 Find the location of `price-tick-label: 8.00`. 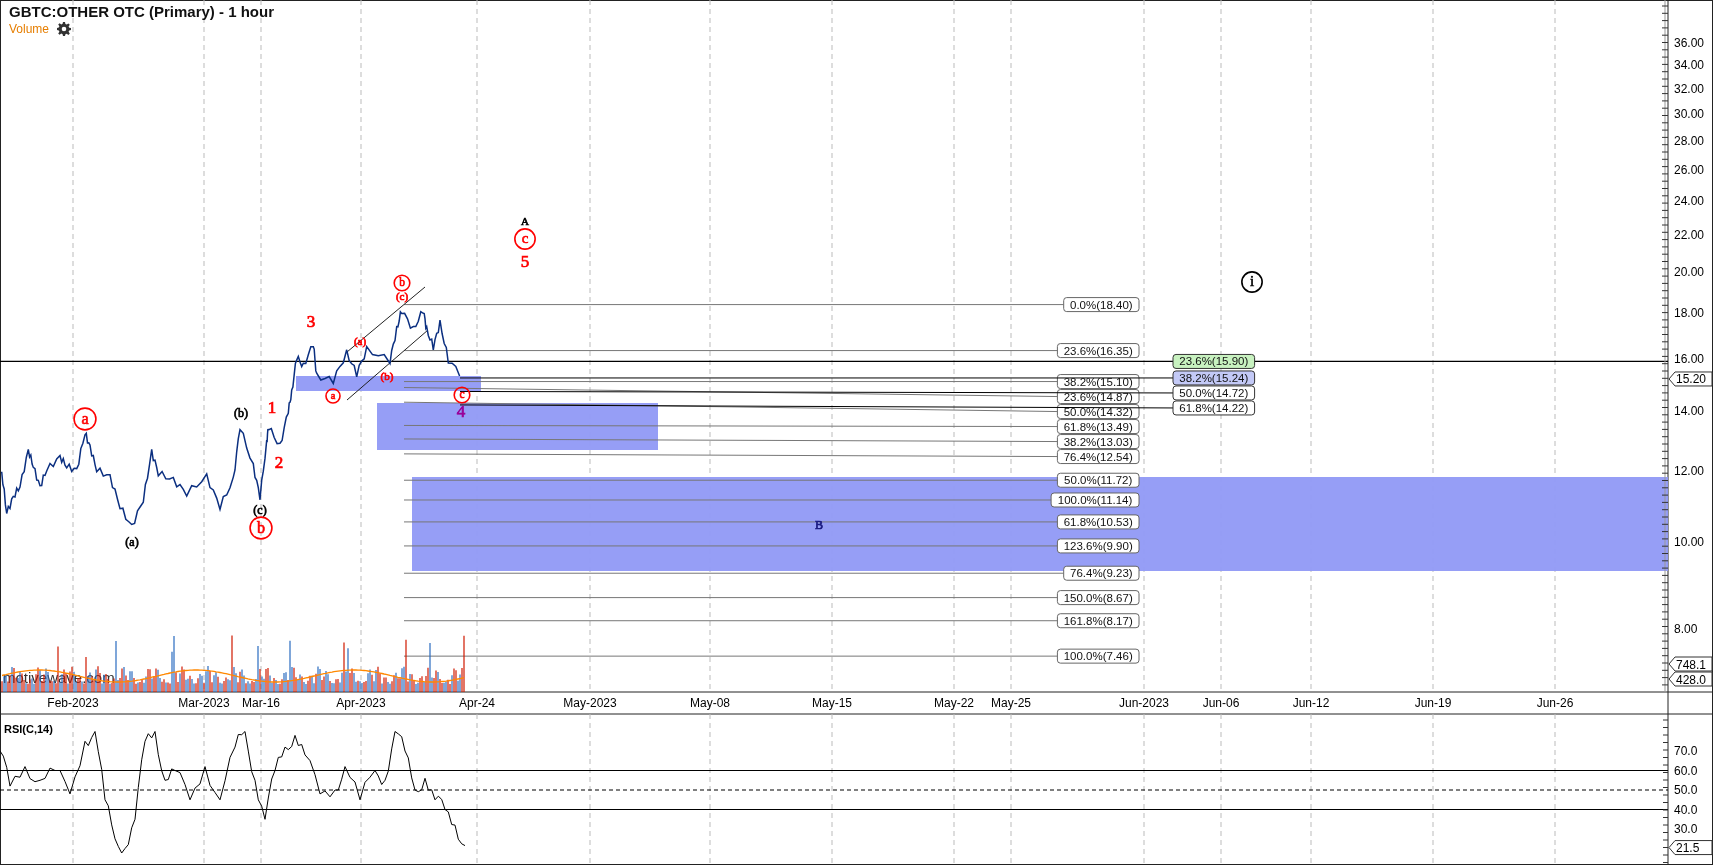

price-tick-label: 8.00 is located at coordinates (1686, 628).